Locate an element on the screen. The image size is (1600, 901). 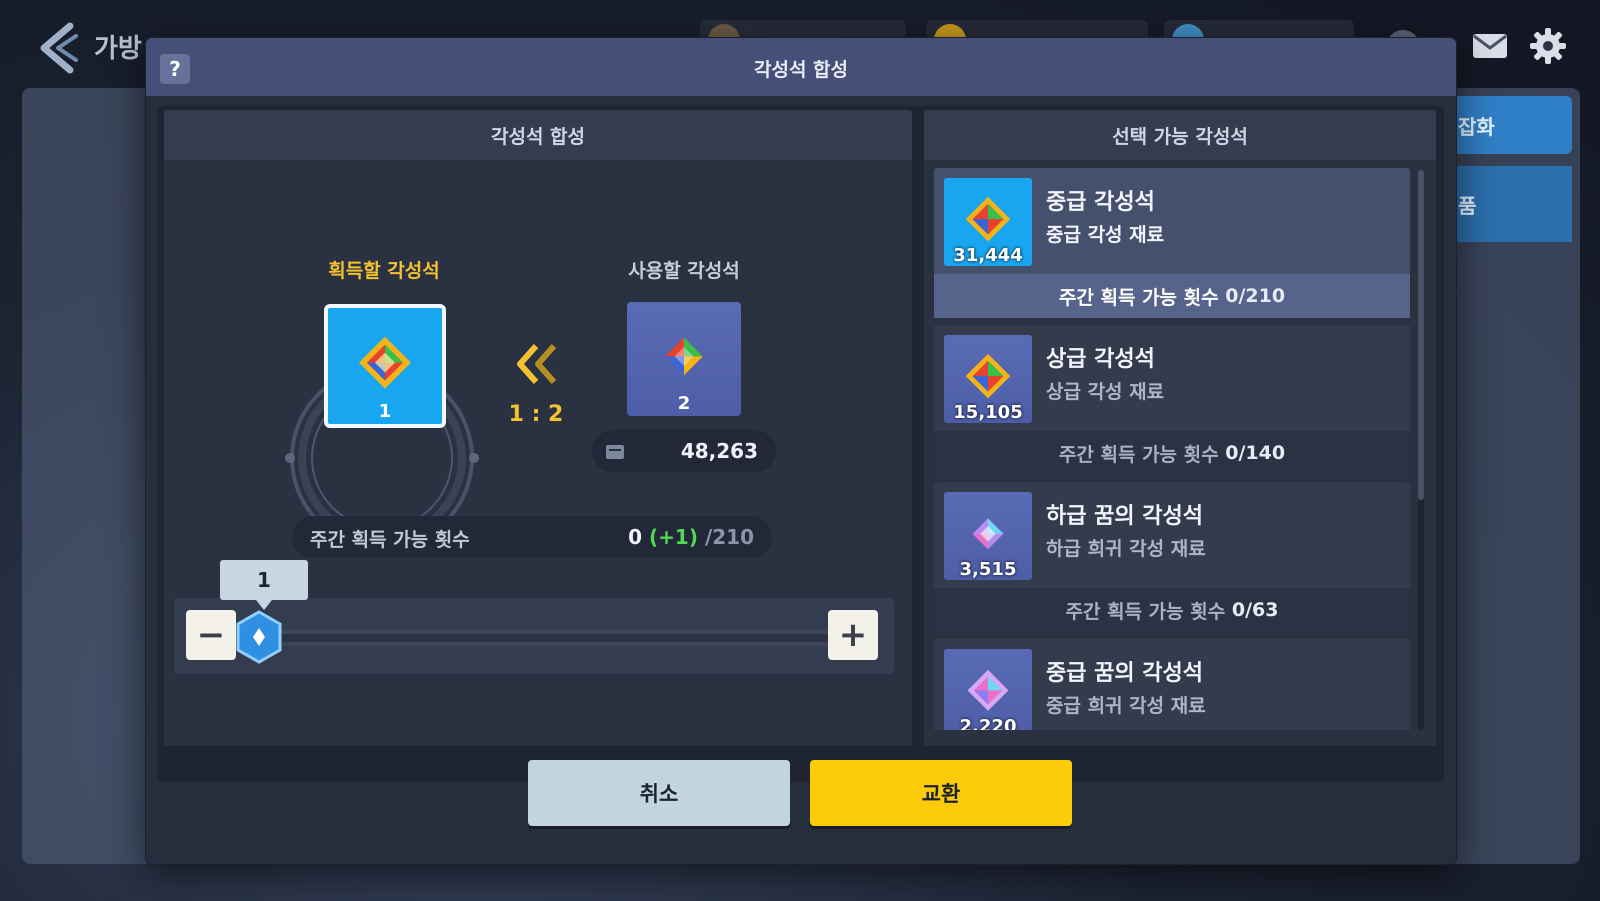
obtain-count: 1 is located at coordinates (385, 411).